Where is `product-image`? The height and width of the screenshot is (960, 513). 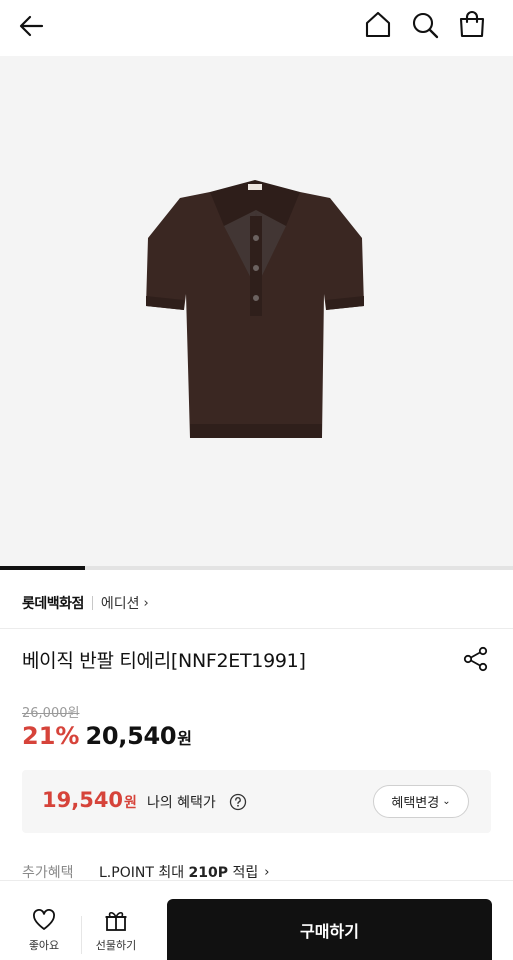
product-image is located at coordinates (255, 309).